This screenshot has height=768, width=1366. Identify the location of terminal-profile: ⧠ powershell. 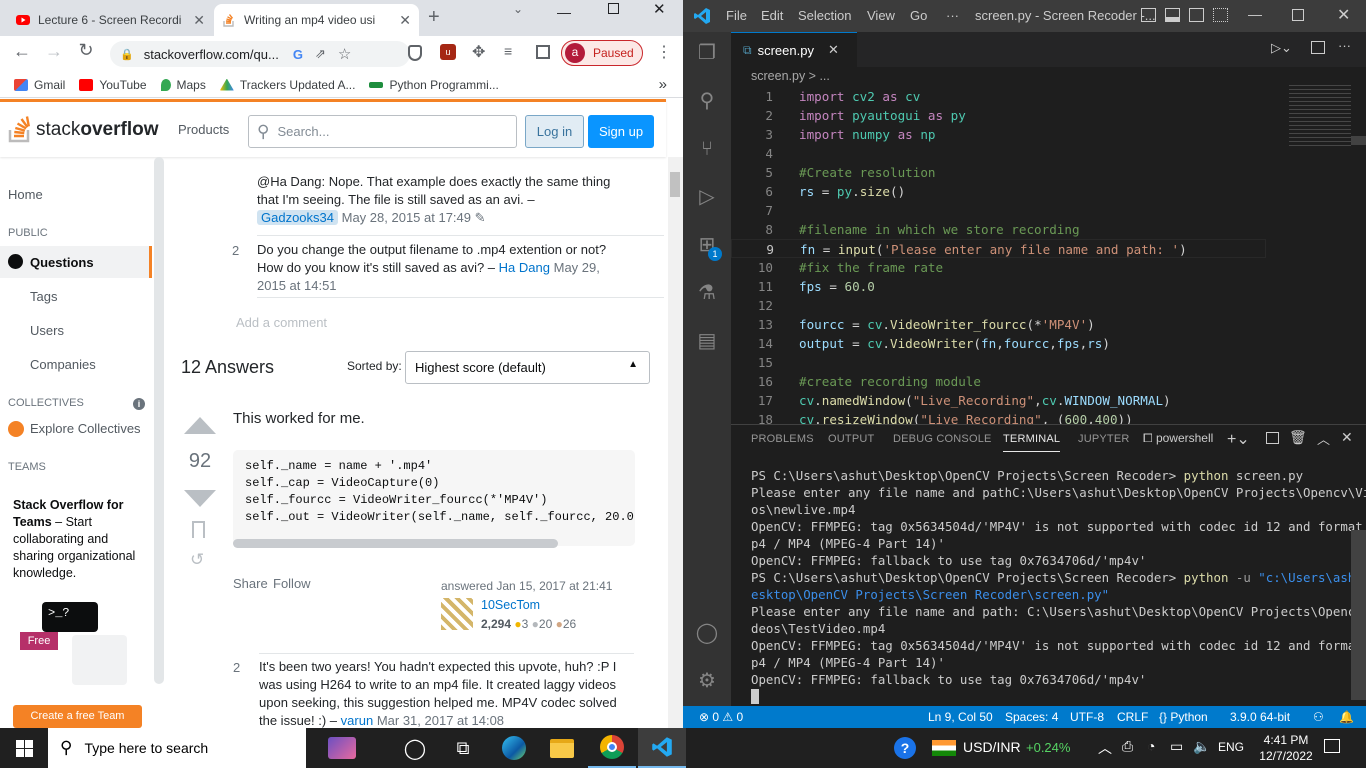
(1178, 438).